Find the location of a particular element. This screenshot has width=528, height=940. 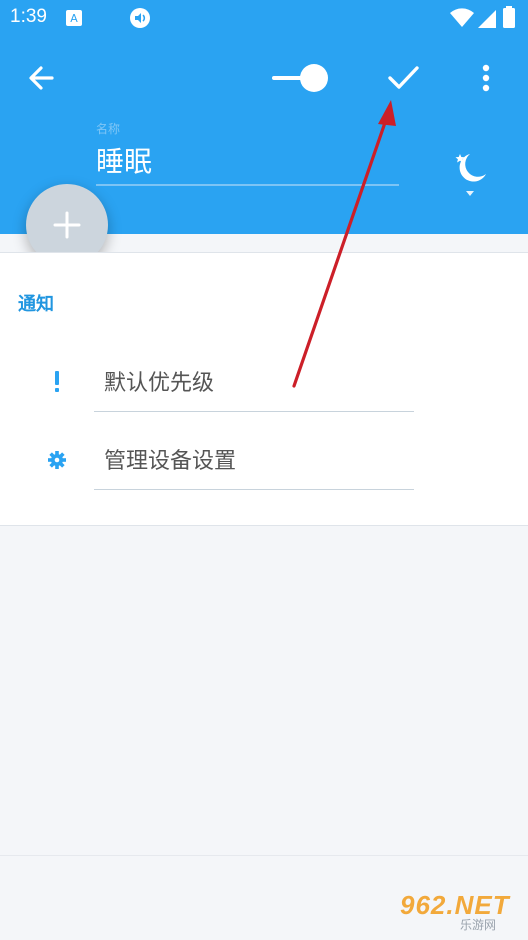

name-input: 睡眠 is located at coordinates (247, 163).